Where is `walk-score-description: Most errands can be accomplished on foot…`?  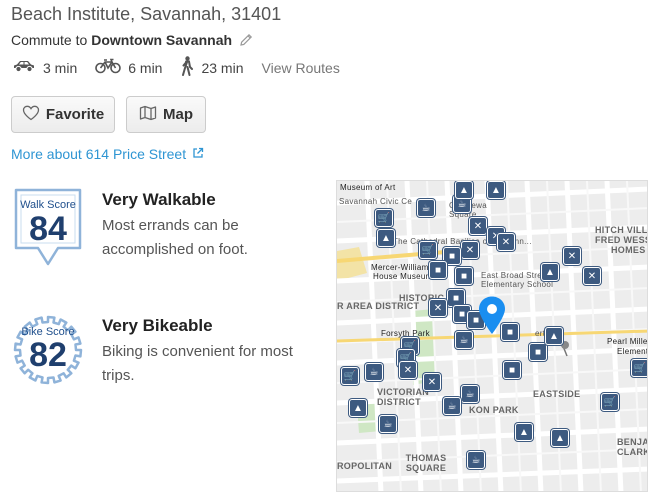 walk-score-description: Most errands can be accomplished on foot… is located at coordinates (175, 237).